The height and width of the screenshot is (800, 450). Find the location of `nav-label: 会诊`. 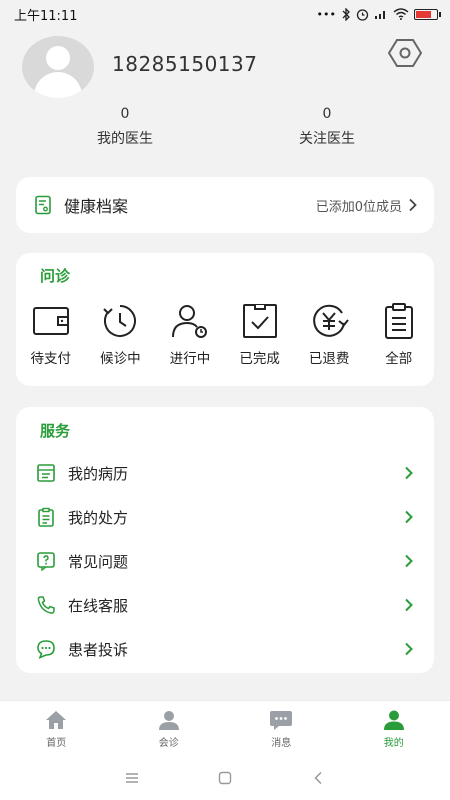

nav-label: 会诊 is located at coordinates (168, 743).